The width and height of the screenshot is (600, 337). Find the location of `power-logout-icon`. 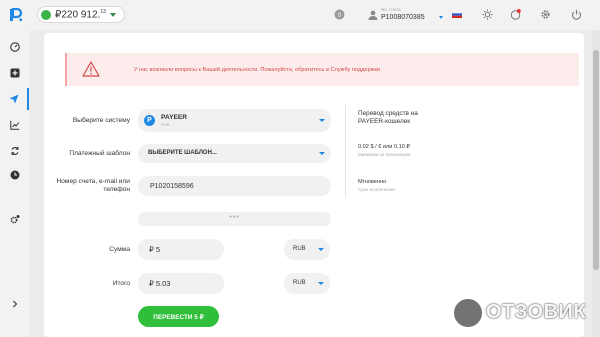

power-logout-icon is located at coordinates (576, 14).